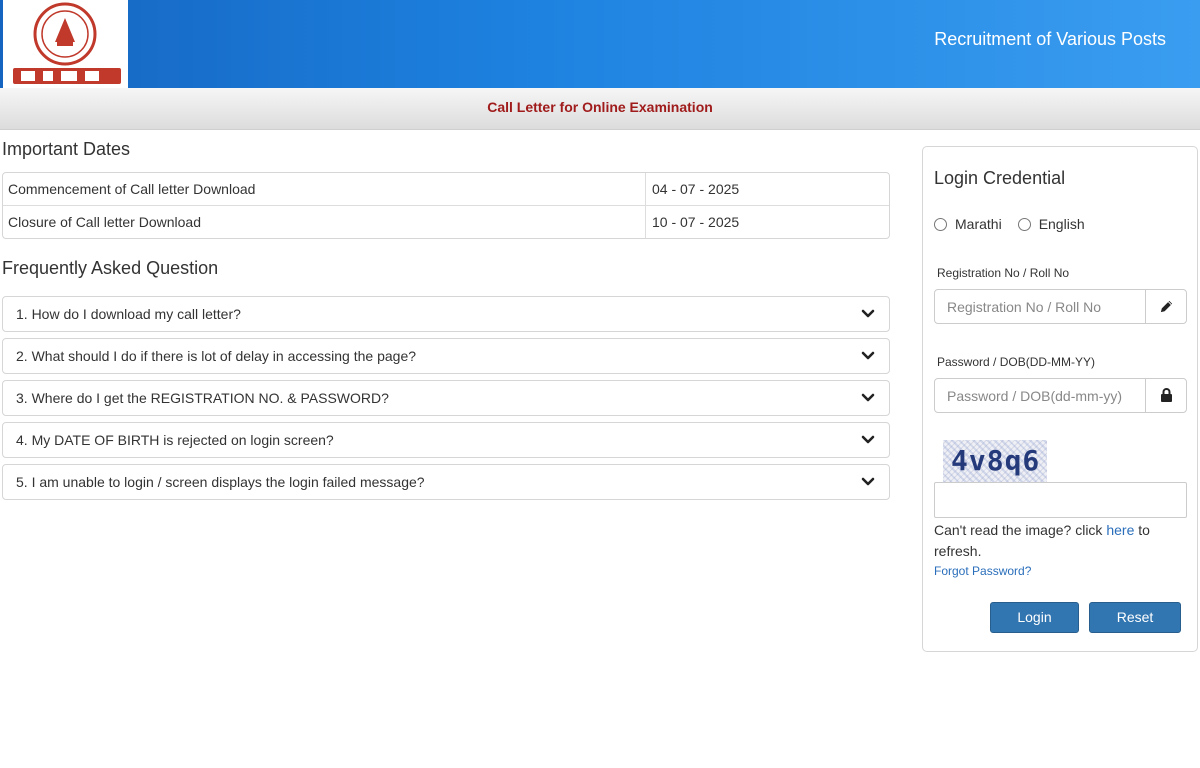  What do you see at coordinates (940, 224) in the screenshot?
I see `radio-marathi` at bounding box center [940, 224].